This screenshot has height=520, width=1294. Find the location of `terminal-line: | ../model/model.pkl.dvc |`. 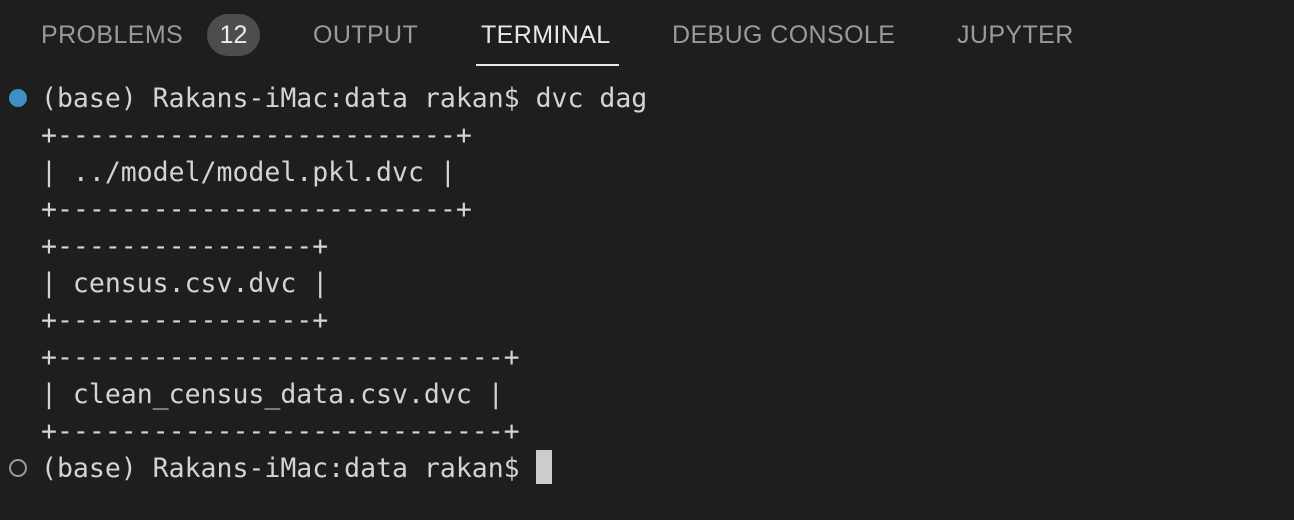

terminal-line: | ../model/model.pkl.dvc | is located at coordinates (248, 172).